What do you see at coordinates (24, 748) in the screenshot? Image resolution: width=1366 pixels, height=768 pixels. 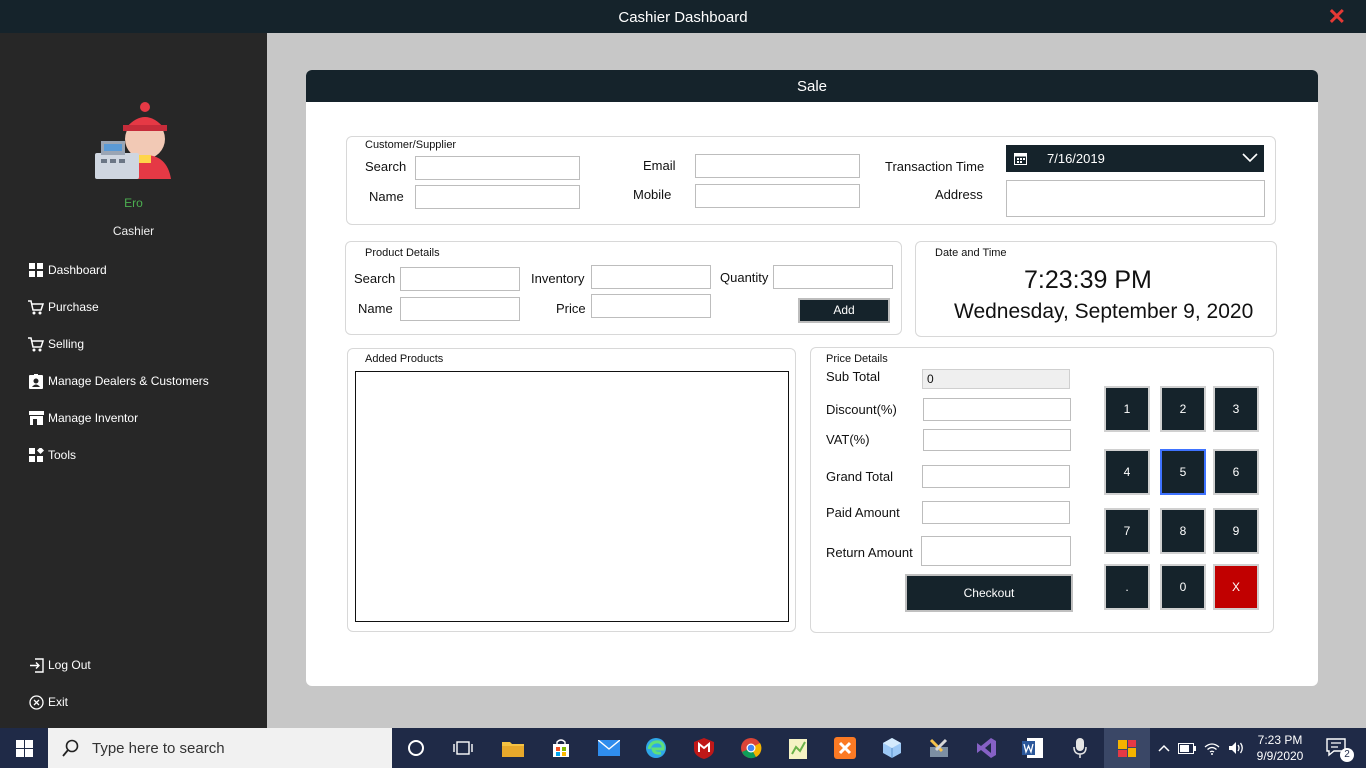 I see `windows-start-icon` at bounding box center [24, 748].